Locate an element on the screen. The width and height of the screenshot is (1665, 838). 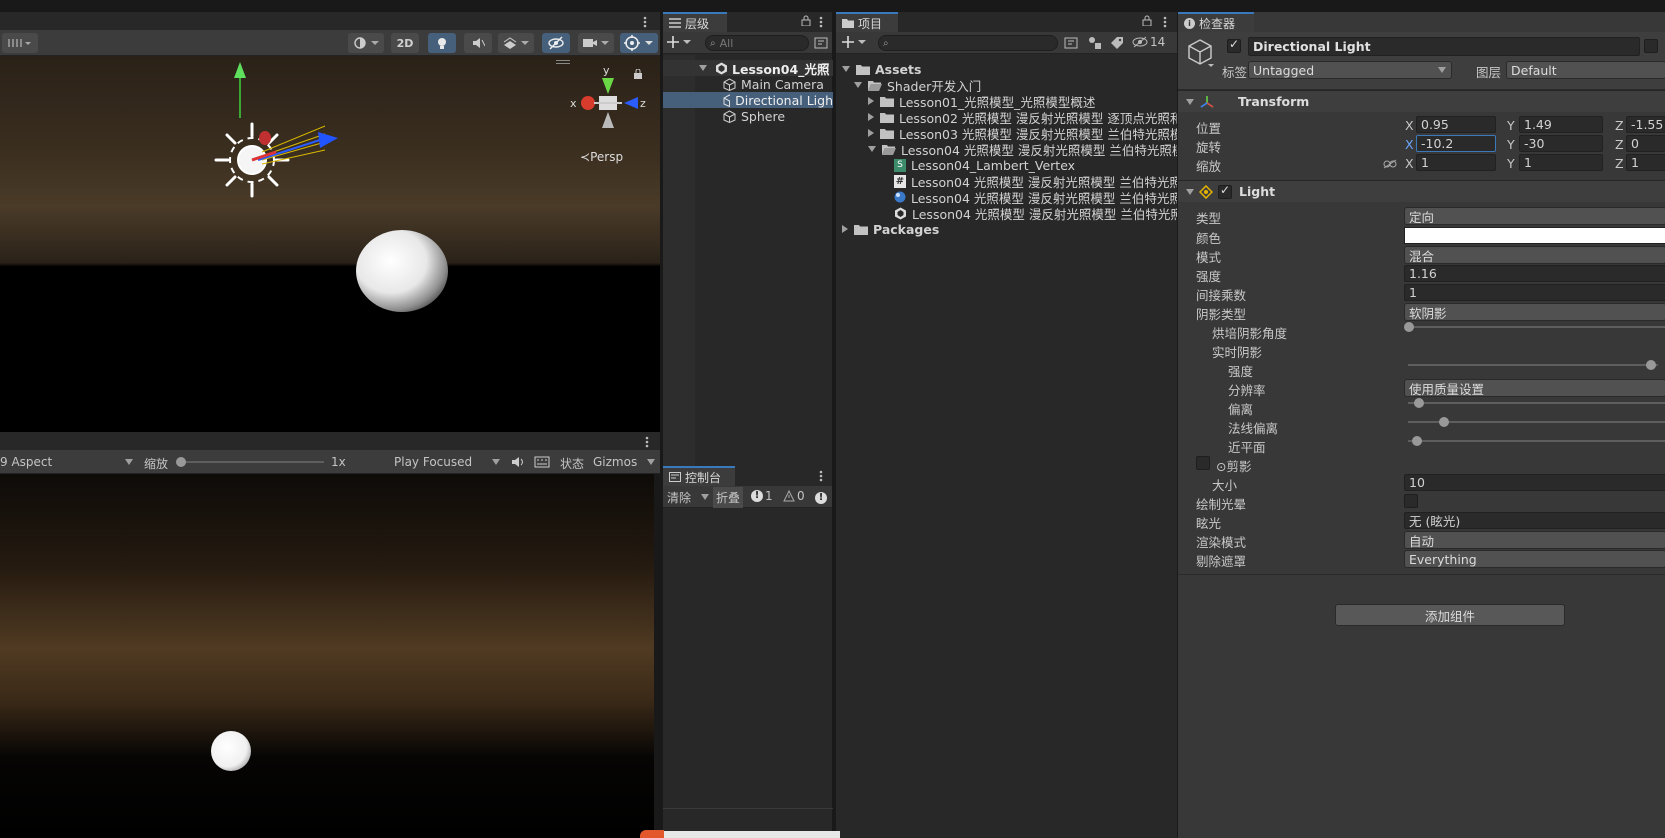
scale-slider-knob is located at coordinates (181, 462).